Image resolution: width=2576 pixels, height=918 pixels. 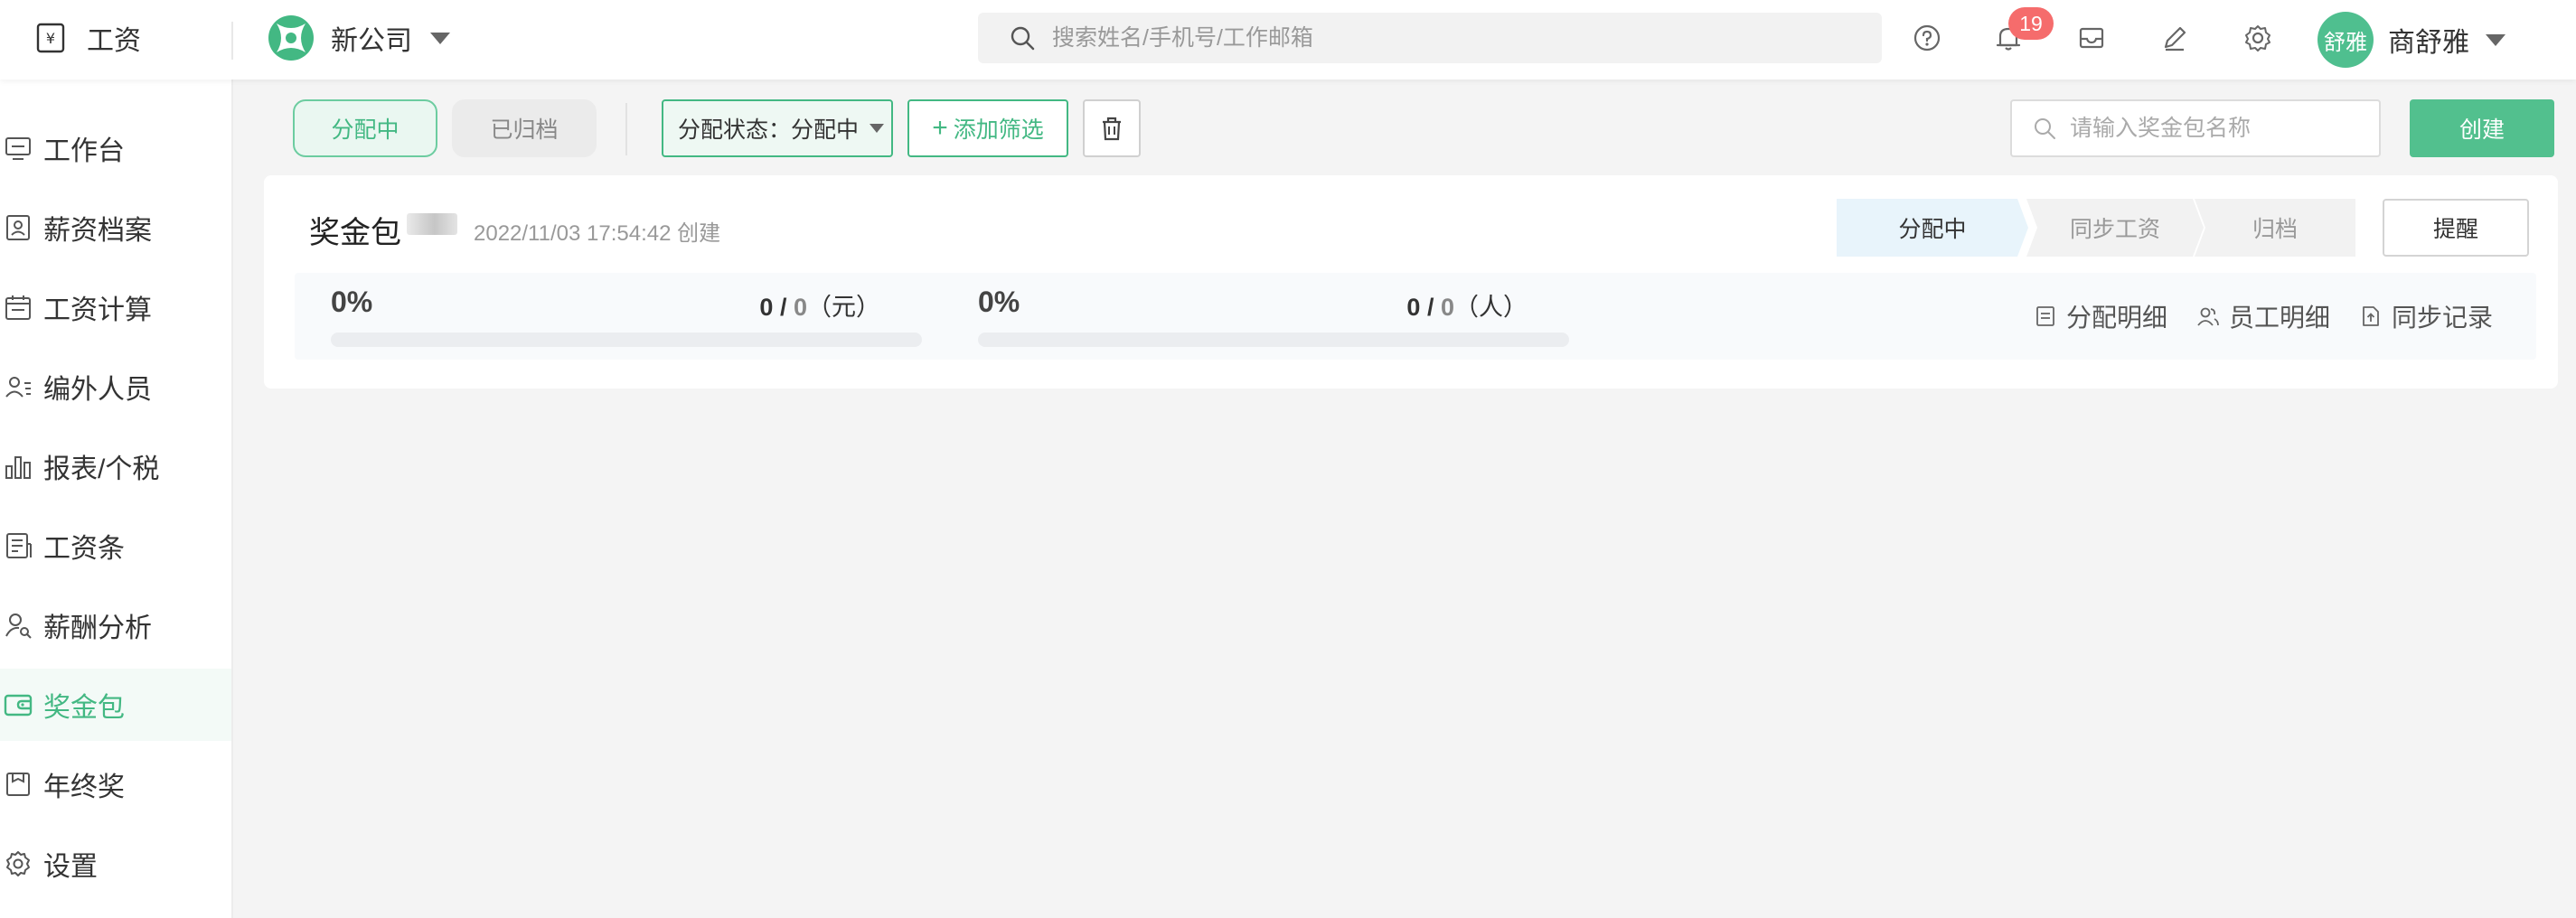 I want to click on calendar-icon, so click(x=19, y=307).